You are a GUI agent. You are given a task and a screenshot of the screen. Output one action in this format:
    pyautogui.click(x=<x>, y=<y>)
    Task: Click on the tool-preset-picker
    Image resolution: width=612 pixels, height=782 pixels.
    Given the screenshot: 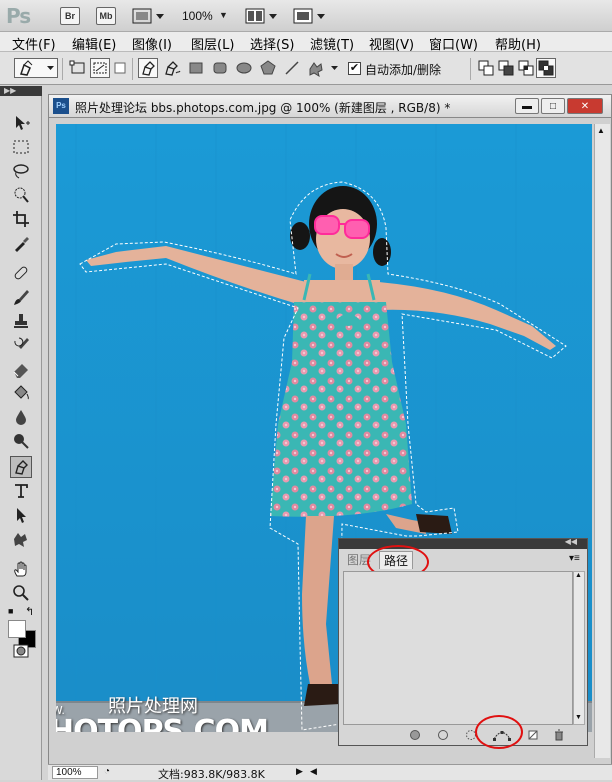 What is the action you would take?
    pyautogui.click(x=36, y=68)
    